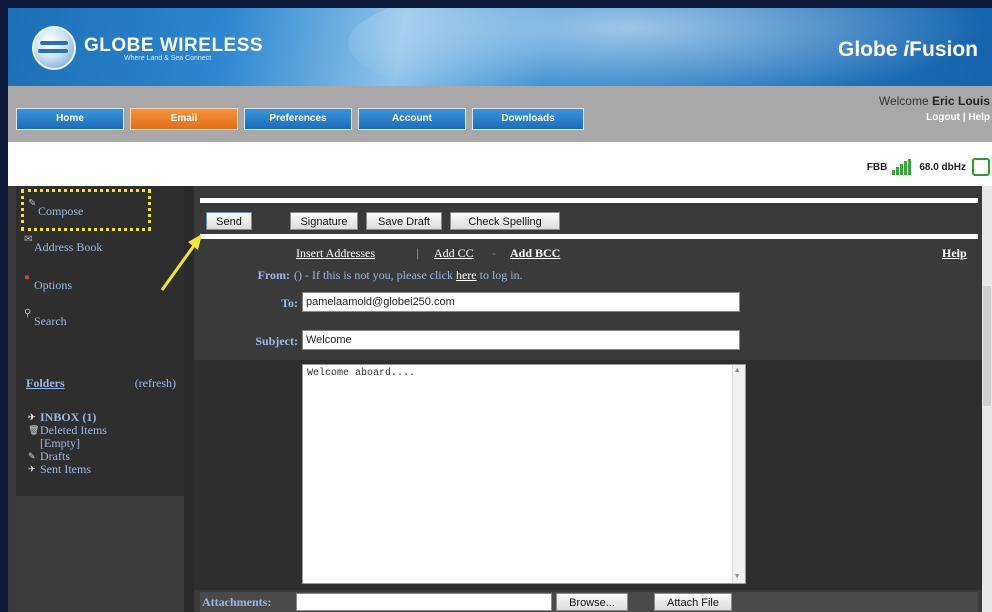 Image resolution: width=992 pixels, height=612 pixels. I want to click on help-link: Help, so click(979, 117).